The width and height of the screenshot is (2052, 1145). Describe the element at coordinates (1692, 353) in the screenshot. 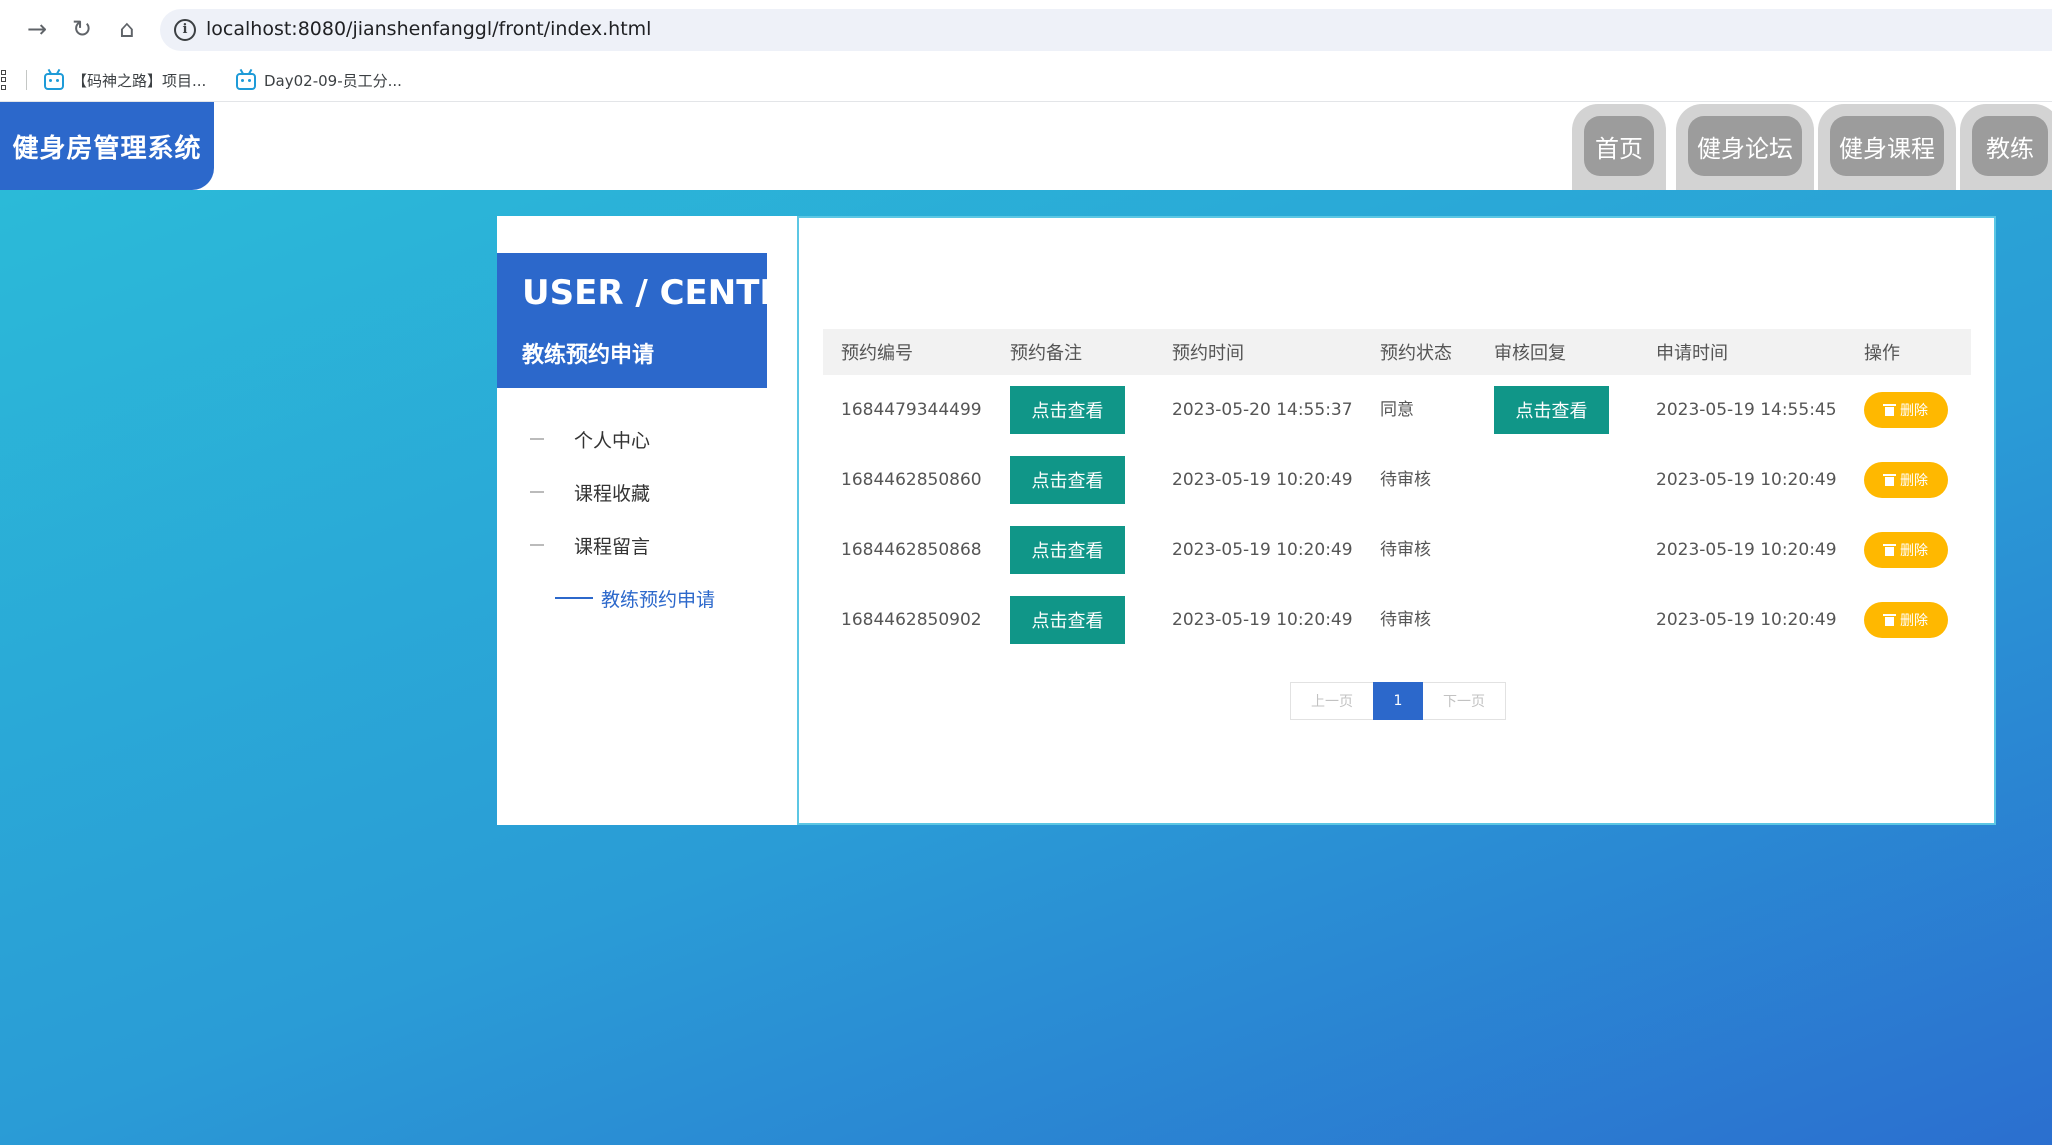

I see `column-header: 申请时间` at that location.